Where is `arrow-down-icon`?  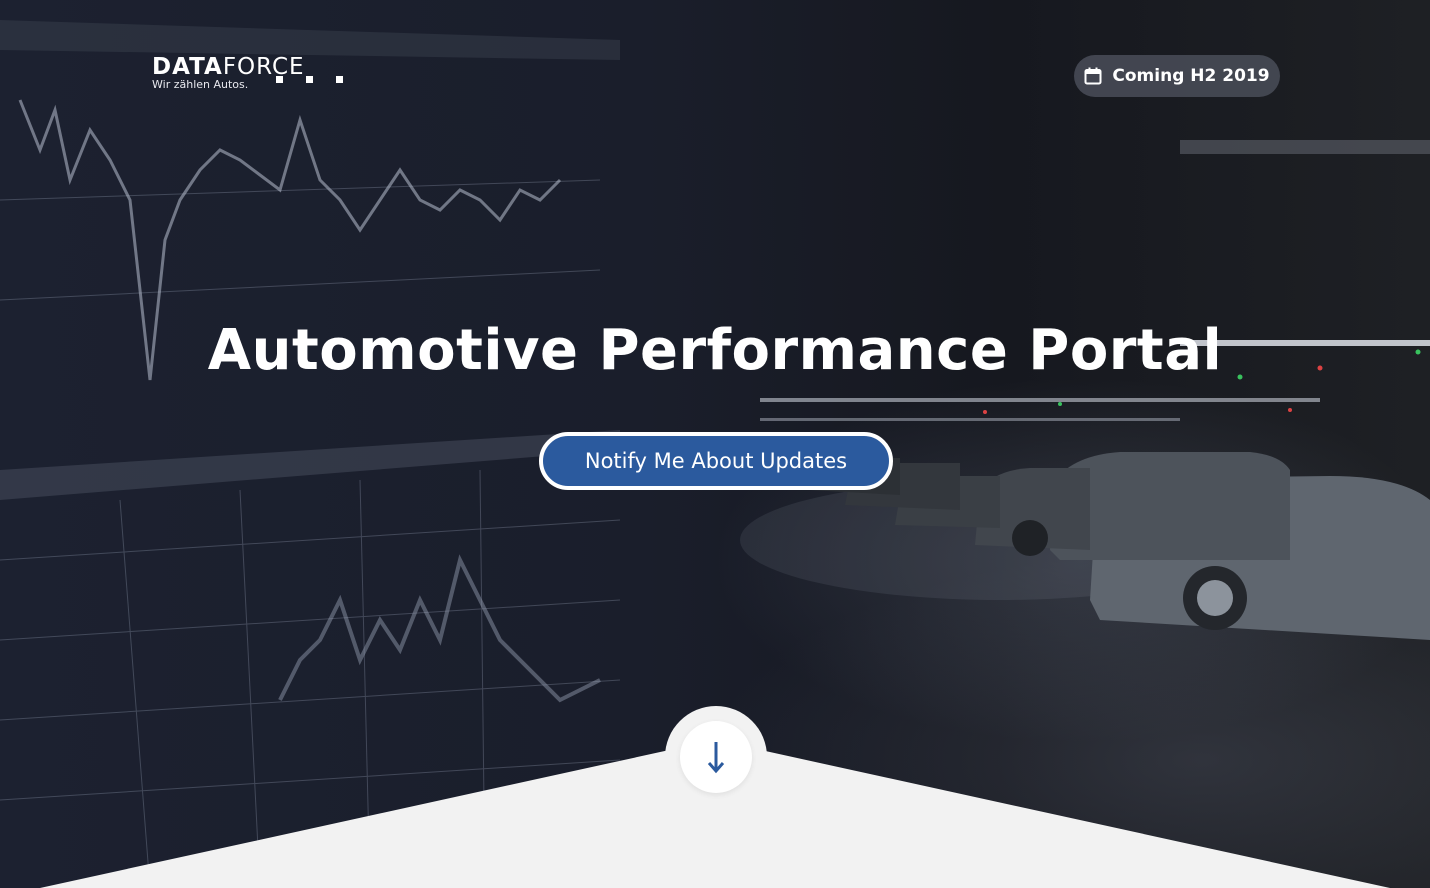 arrow-down-icon is located at coordinates (716, 758).